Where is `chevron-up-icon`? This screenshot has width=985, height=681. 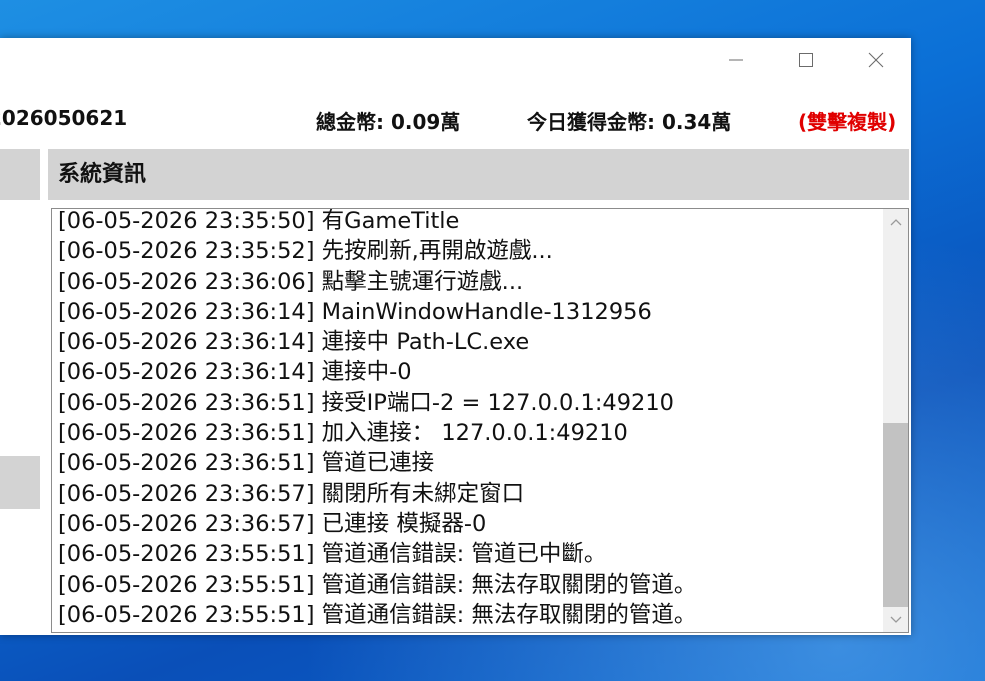
chevron-up-icon is located at coordinates (895, 221).